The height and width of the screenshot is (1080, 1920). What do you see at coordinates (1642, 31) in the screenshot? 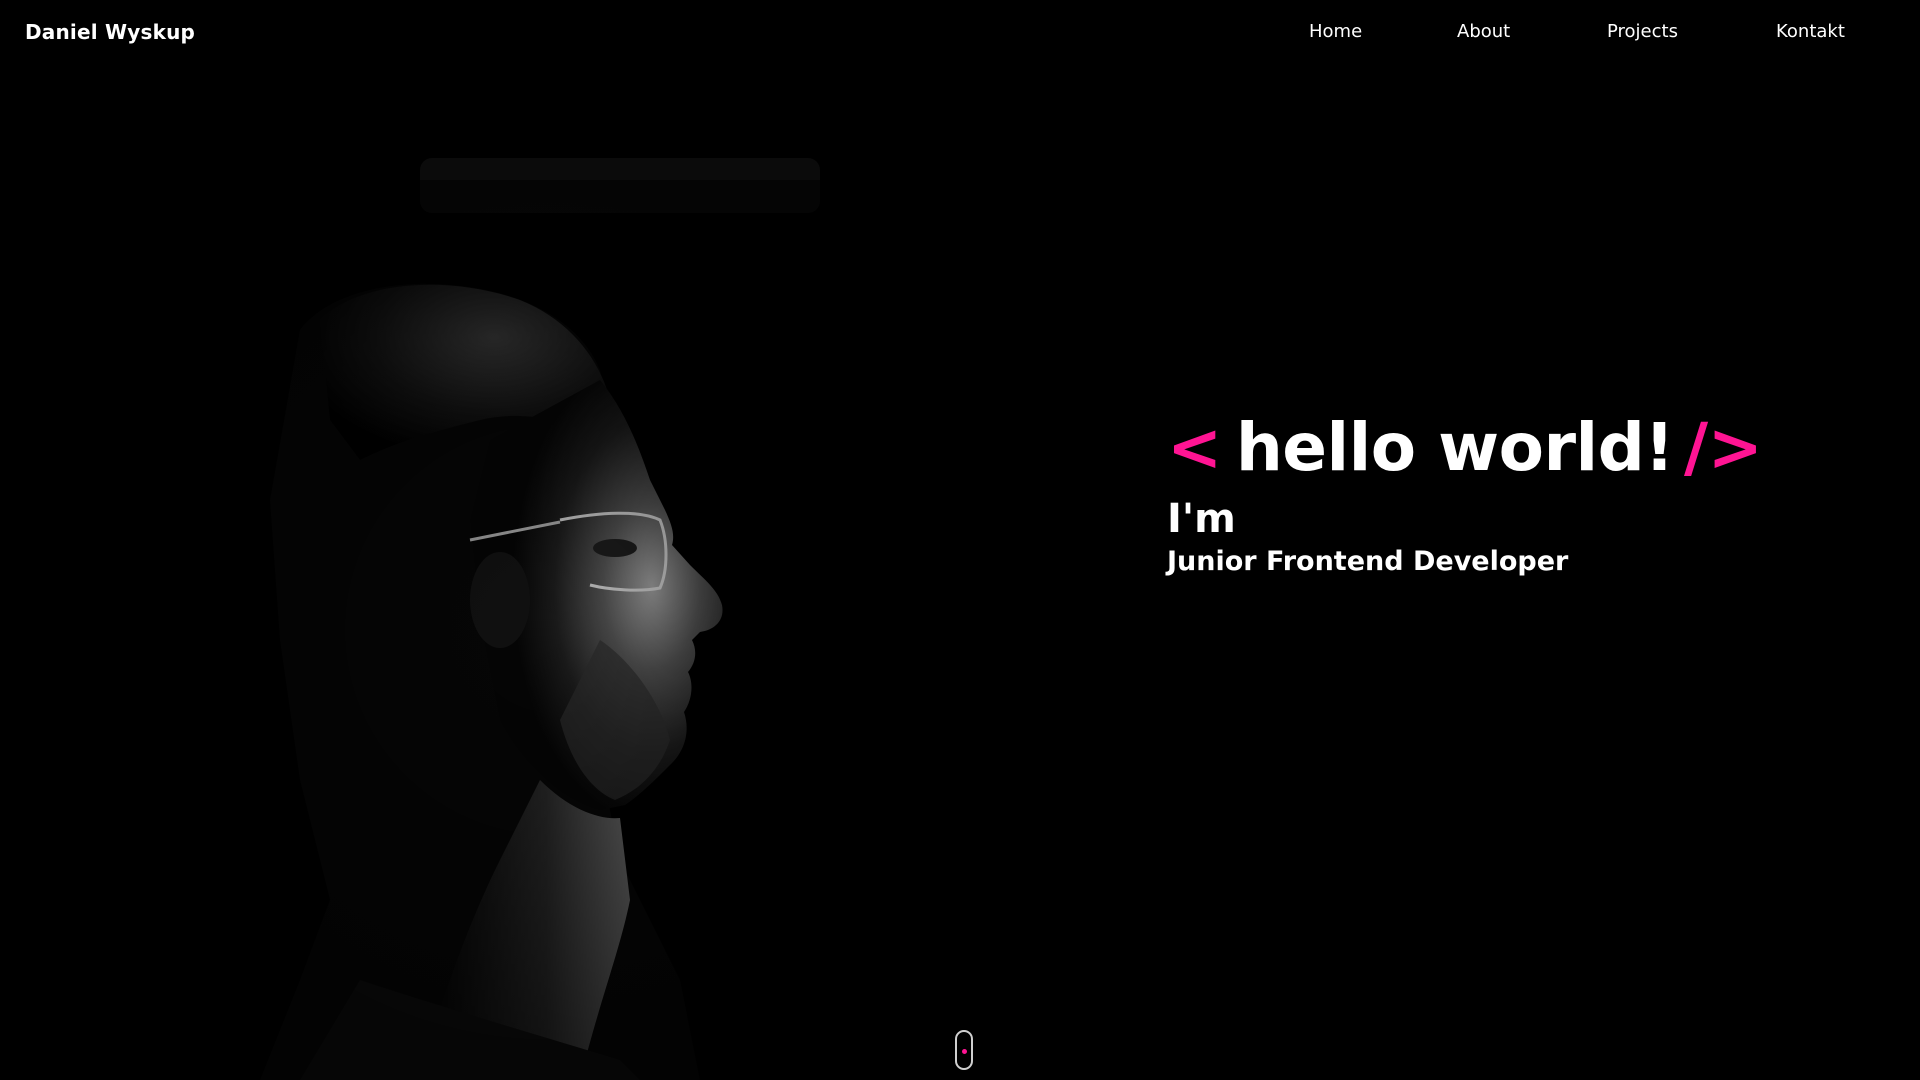
I see `nav-link-projects: Projects` at bounding box center [1642, 31].